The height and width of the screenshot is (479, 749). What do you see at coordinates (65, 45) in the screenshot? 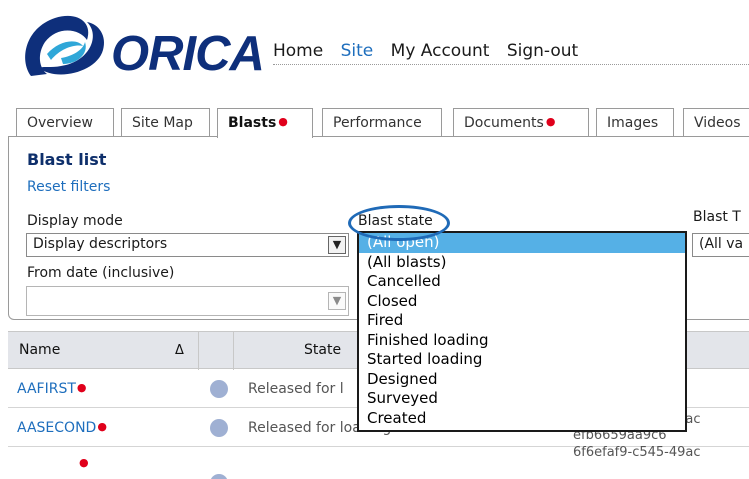
I see `orica-logo-icon` at bounding box center [65, 45].